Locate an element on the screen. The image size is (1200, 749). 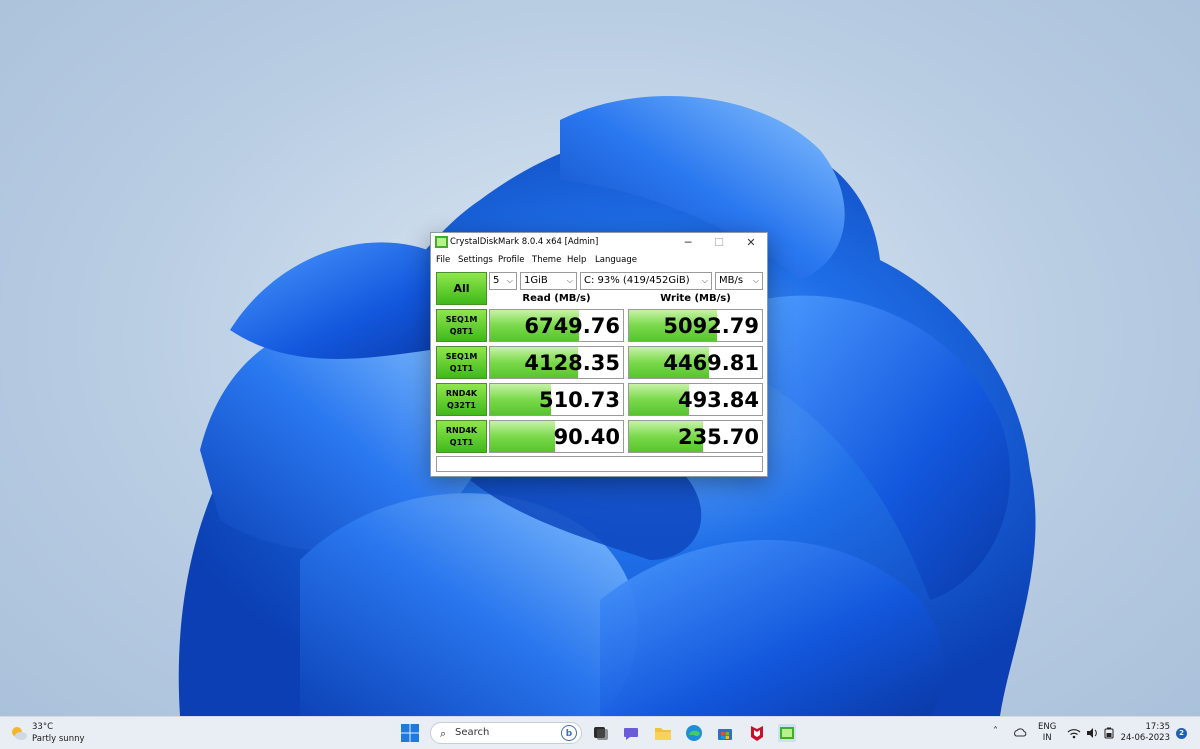
file-explorer-icon is located at coordinates (663, 733).